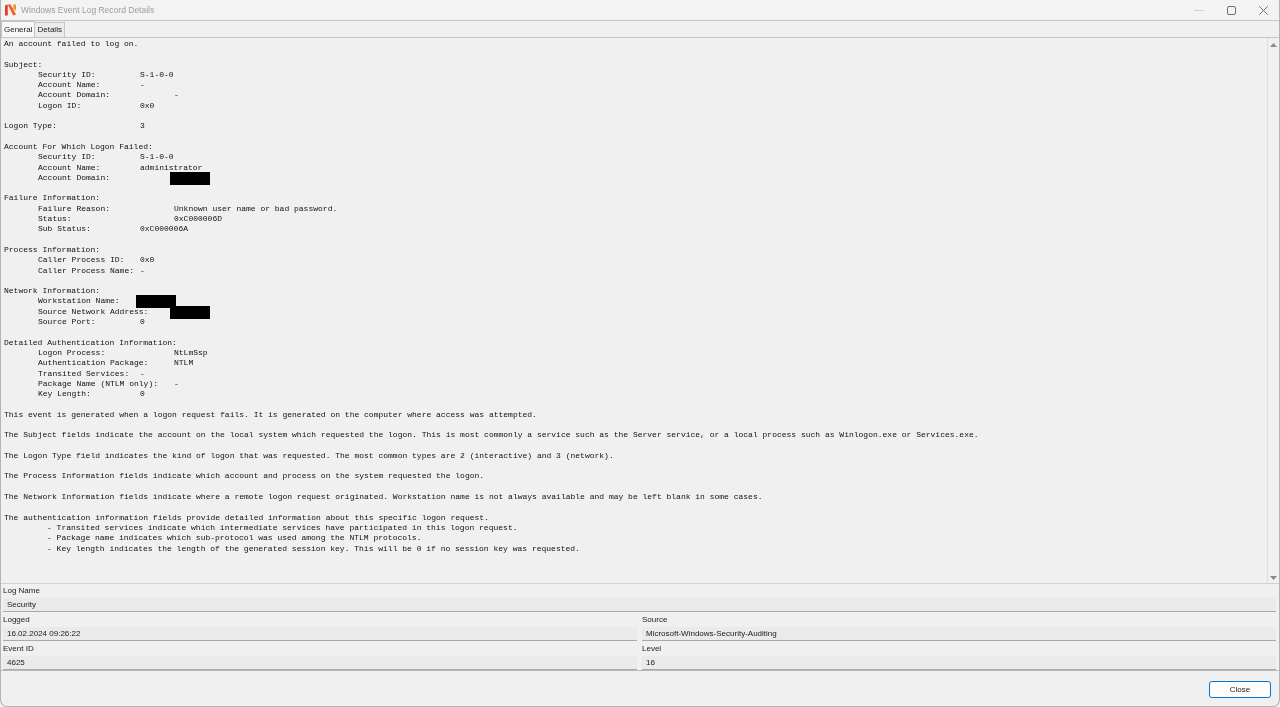 The height and width of the screenshot is (707, 1280). What do you see at coordinates (1240, 689) in the screenshot?
I see `close-button: Close` at bounding box center [1240, 689].